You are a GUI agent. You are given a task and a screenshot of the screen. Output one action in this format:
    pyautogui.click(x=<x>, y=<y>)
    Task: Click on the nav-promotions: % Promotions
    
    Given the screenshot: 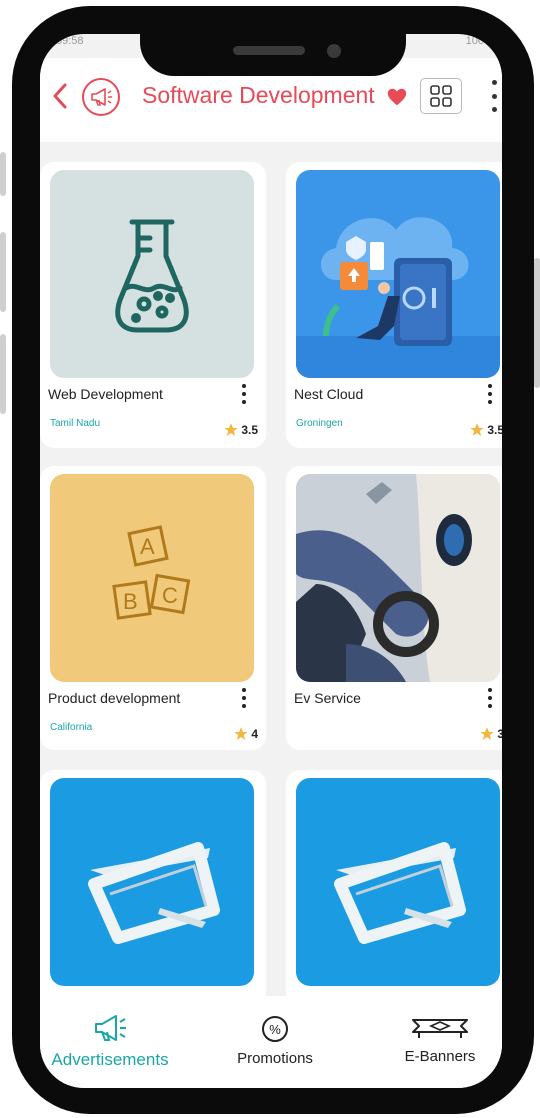 What is the action you would take?
    pyautogui.click(x=275, y=1042)
    